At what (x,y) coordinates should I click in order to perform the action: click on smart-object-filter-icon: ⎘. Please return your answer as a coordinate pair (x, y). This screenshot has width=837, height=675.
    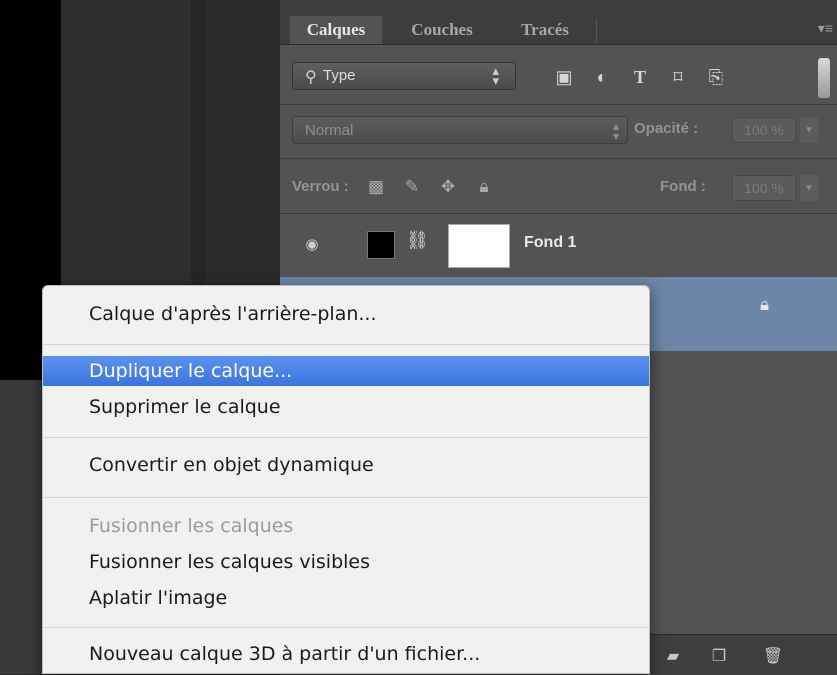
    Looking at the image, I should click on (716, 77).